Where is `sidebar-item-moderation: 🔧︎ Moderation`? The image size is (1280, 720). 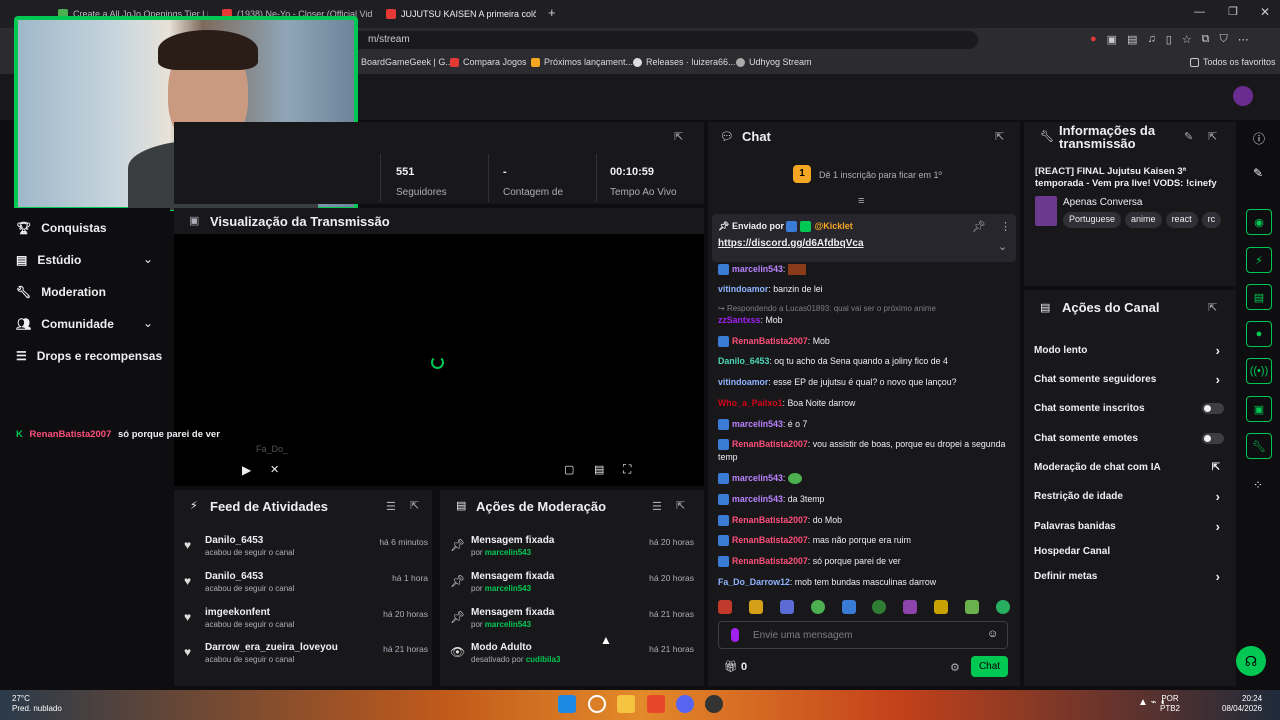 sidebar-item-moderation: 🔧︎ Moderation is located at coordinates (61, 292).